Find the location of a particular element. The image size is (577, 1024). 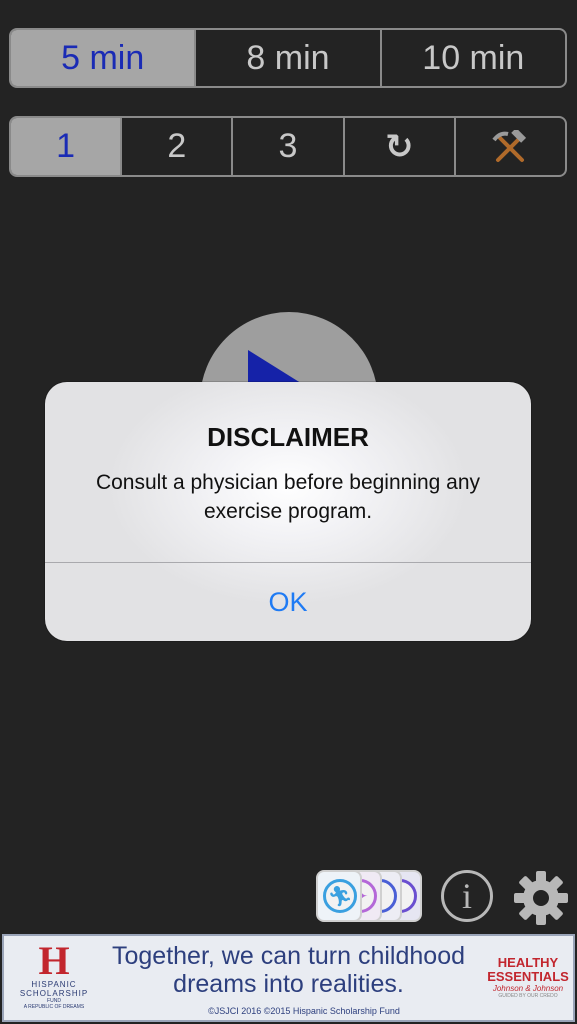

alert-title: DISCLAIMER is located at coordinates (288, 437).